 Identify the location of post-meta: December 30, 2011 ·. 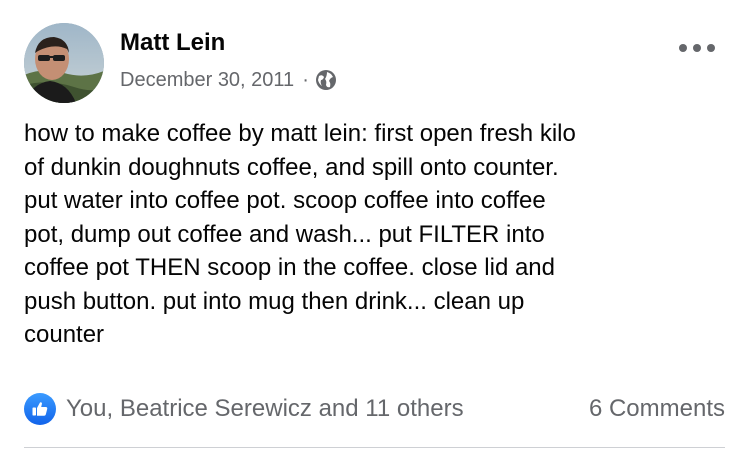
(228, 80).